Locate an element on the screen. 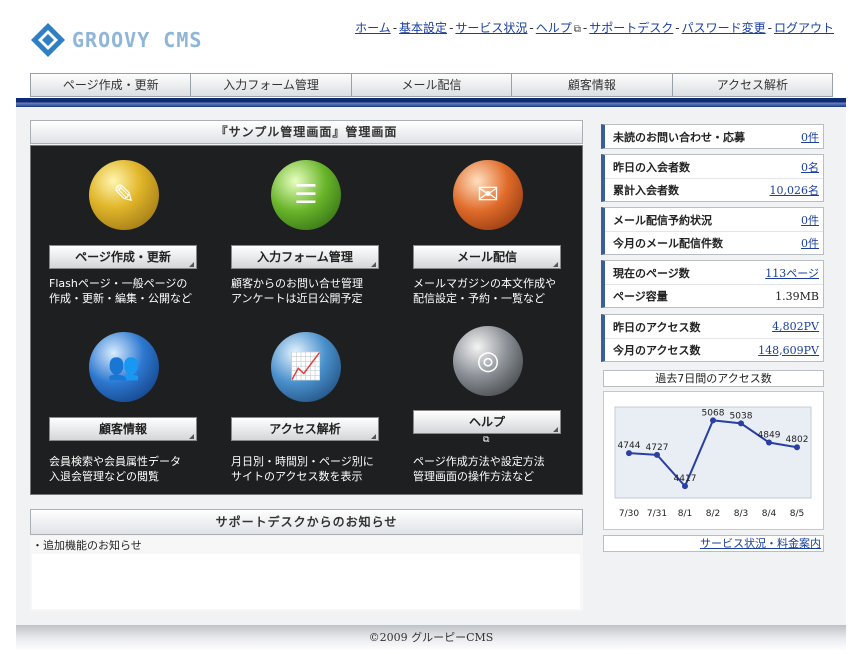  chart-data-label: 5038 is located at coordinates (741, 416).